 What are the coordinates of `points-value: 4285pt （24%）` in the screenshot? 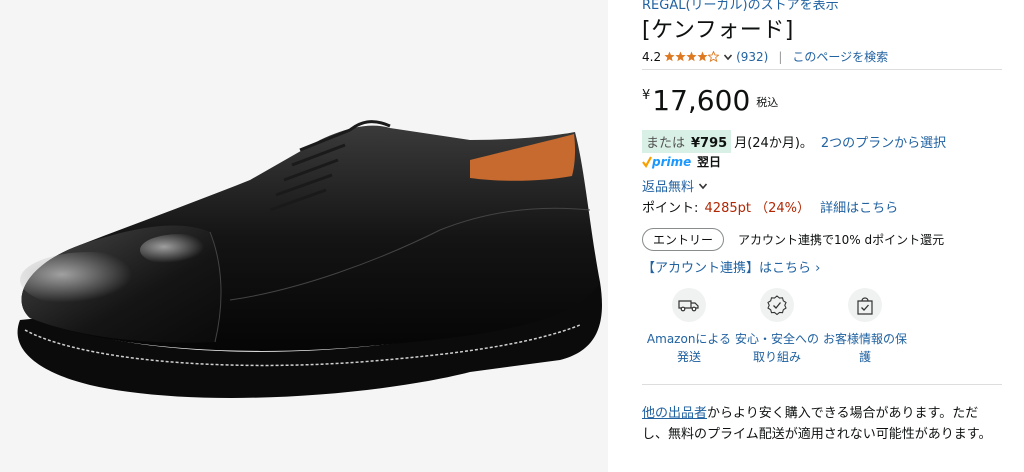 It's located at (757, 208).